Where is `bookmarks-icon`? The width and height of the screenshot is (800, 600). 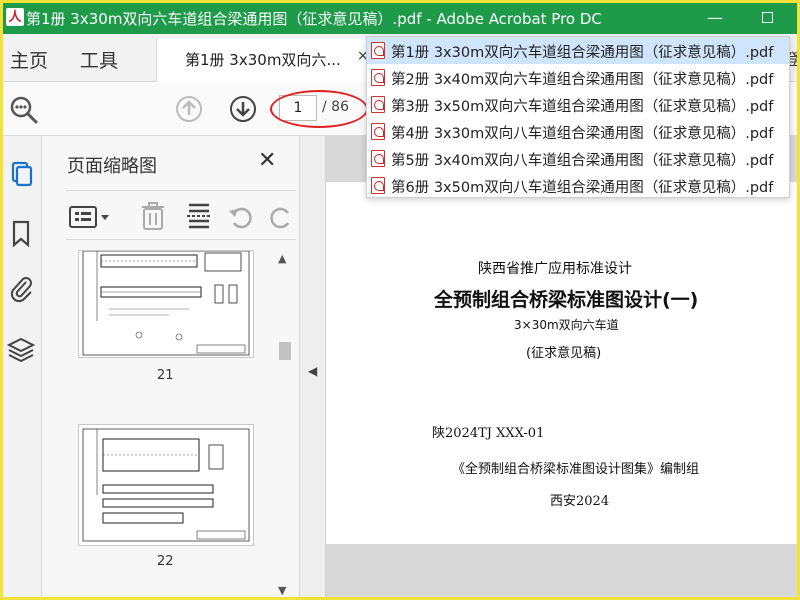 bookmarks-icon is located at coordinates (21, 233).